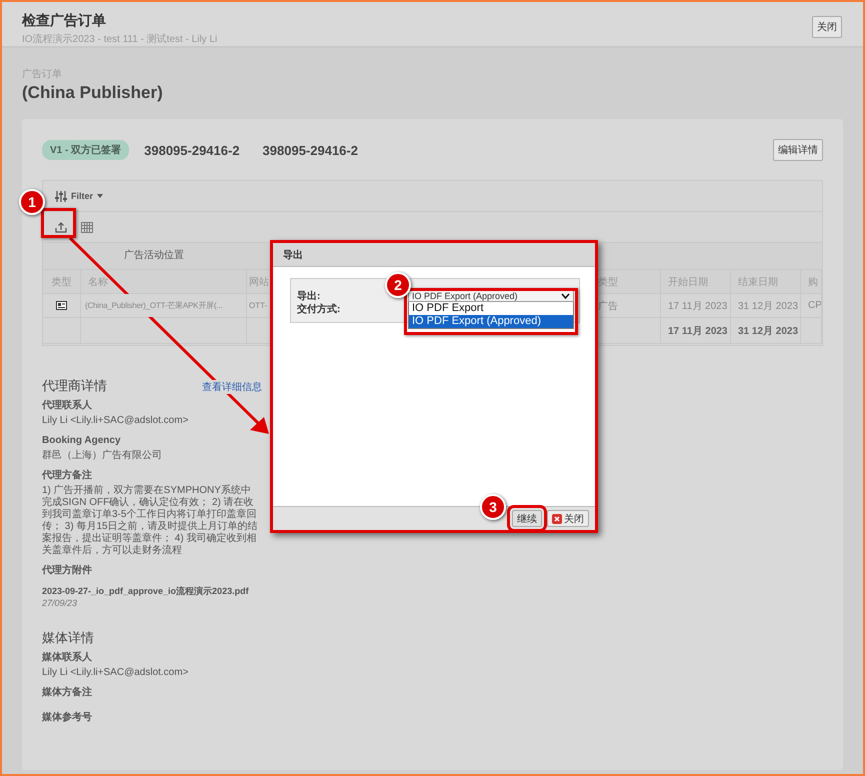  I want to click on caret-icon, so click(100, 196).